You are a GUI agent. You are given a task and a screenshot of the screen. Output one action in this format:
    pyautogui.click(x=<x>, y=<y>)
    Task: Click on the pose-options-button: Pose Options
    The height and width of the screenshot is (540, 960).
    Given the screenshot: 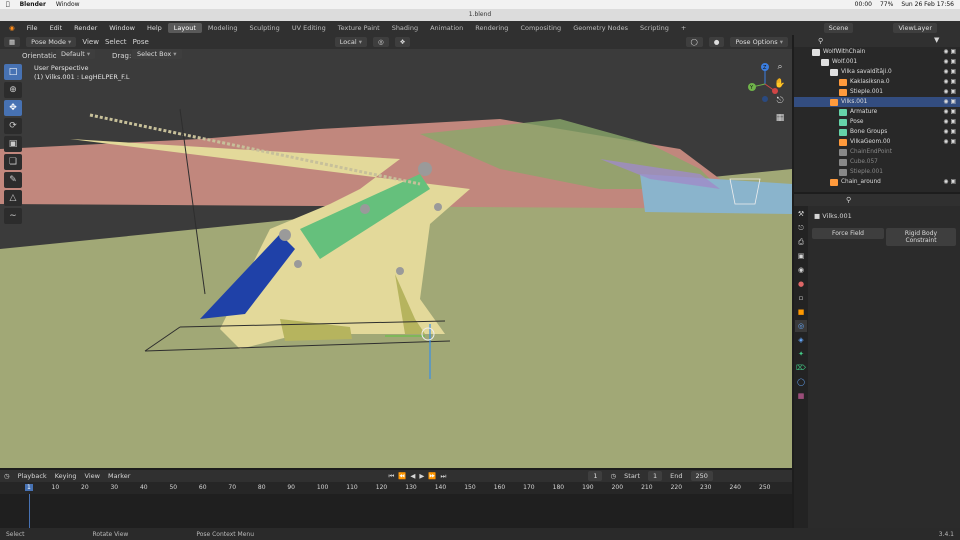 What is the action you would take?
    pyautogui.click(x=759, y=42)
    